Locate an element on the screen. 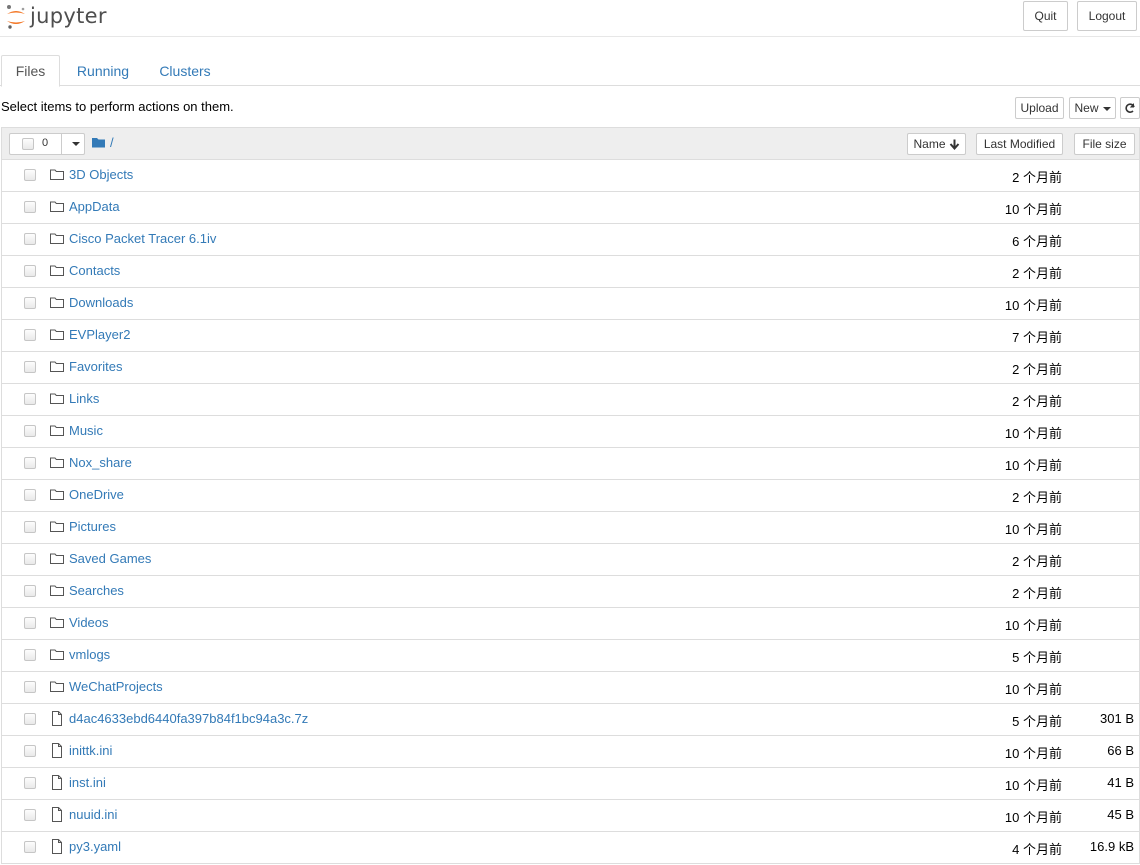 This screenshot has width=1140, height=865. item-name-link: WeChatProjects is located at coordinates (116, 686).